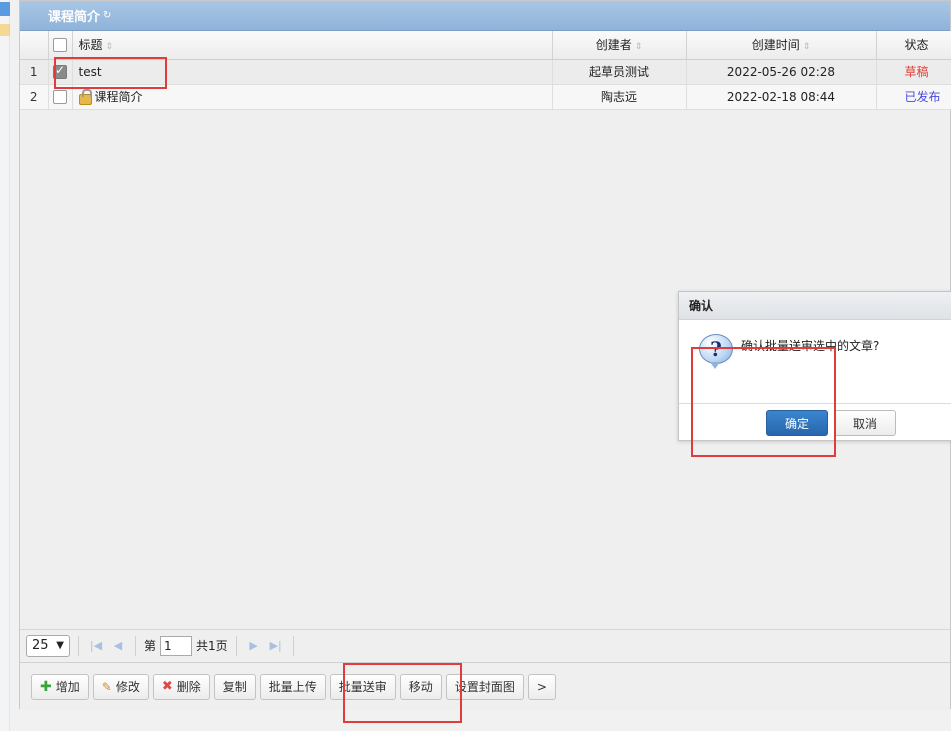 The image size is (951, 731). I want to click on row-creator: 陶志远, so click(619, 97).